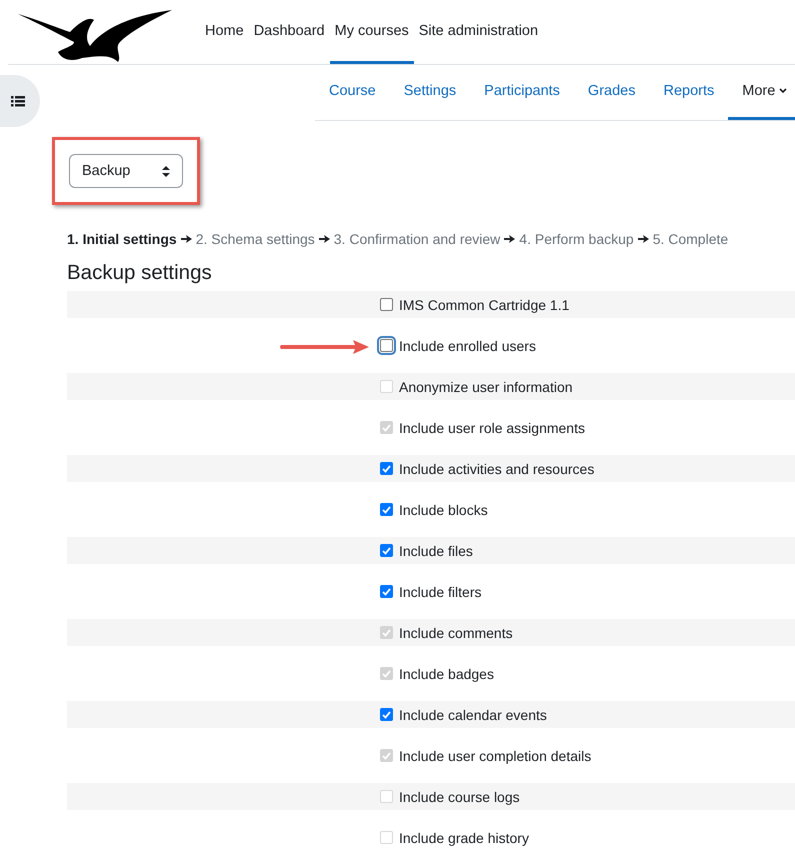 Image resolution: width=795 pixels, height=861 pixels. Describe the element at coordinates (612, 92) in the screenshot. I see `course-nav-tab: Grades` at that location.